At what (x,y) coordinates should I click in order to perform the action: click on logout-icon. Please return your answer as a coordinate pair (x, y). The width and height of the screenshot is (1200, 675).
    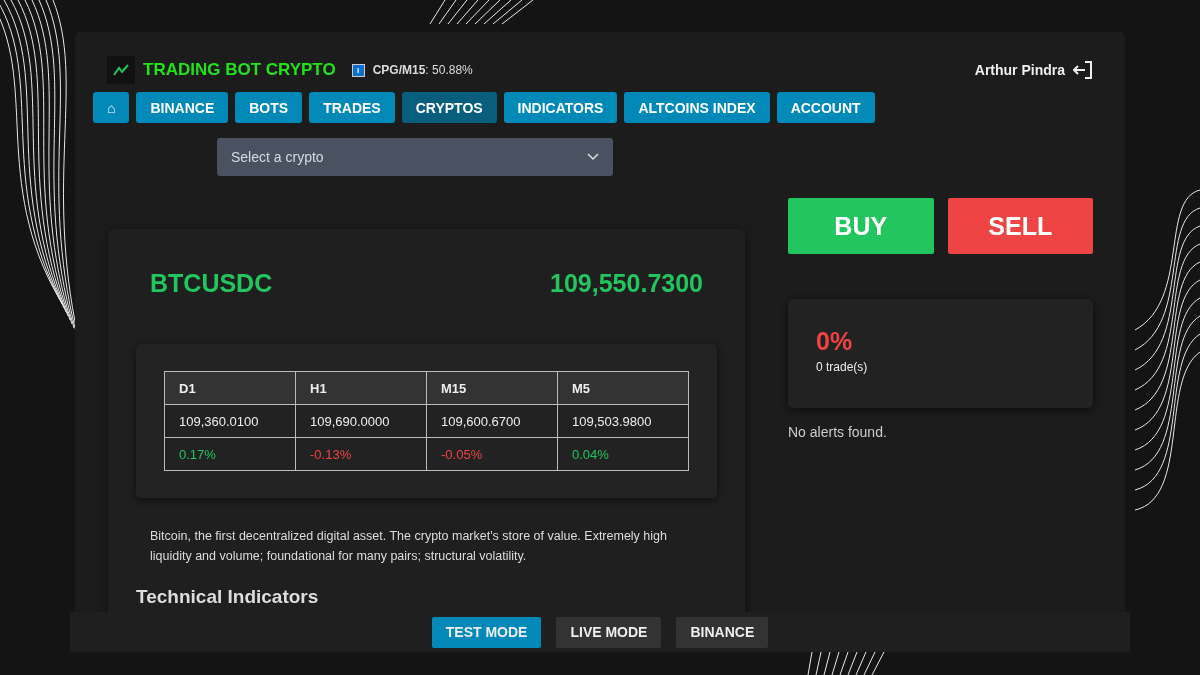
    Looking at the image, I should click on (1083, 70).